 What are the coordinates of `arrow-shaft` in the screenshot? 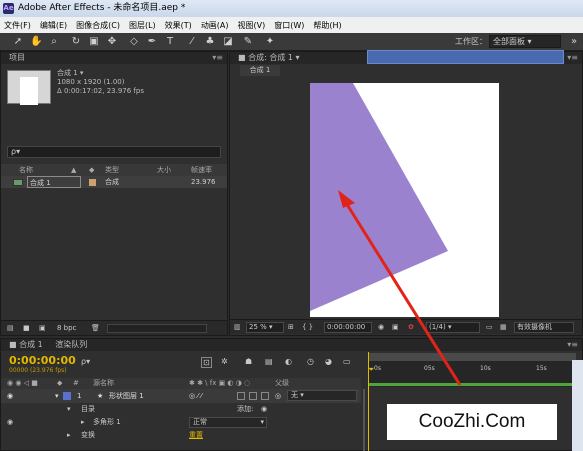 It's located at (401, 291).